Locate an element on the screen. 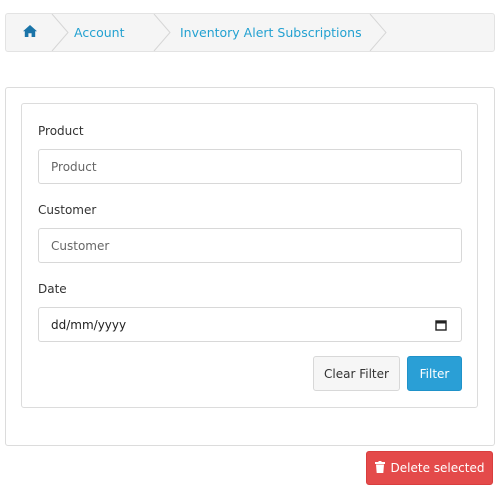 The image size is (500, 500). delete-selected-button: Delete selected is located at coordinates (429, 468).